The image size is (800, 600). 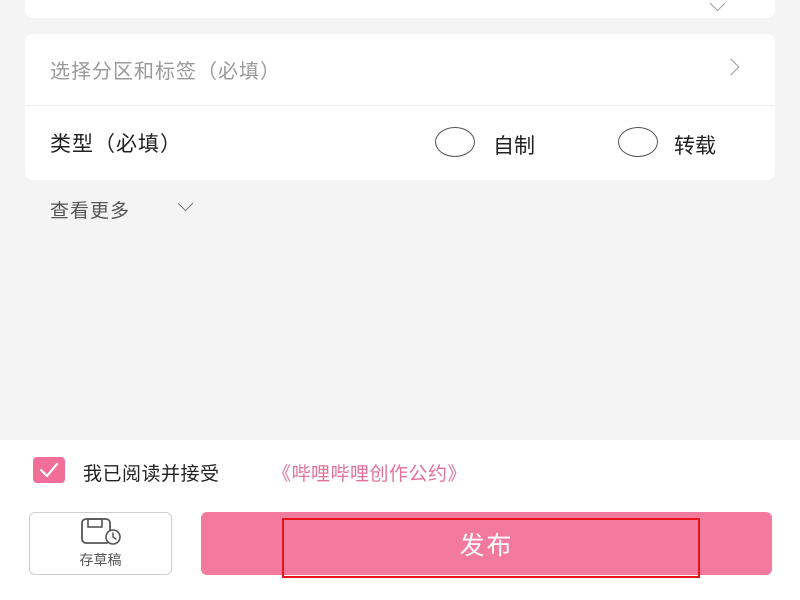 I want to click on save-draft-button: 存草稿, so click(x=100, y=543).